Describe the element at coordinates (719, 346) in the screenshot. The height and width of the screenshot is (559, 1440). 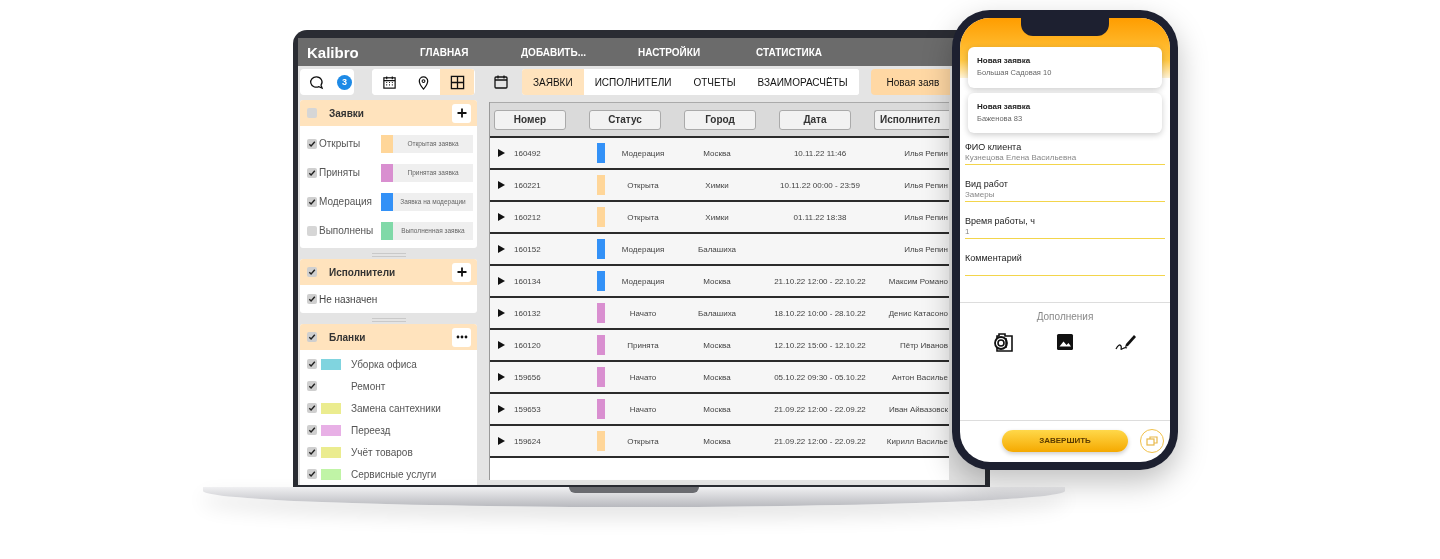
I see `table-row: 160120 Принята Москва 12.10.22 15:00 - 12.10.22 Пётр Иванов` at that location.